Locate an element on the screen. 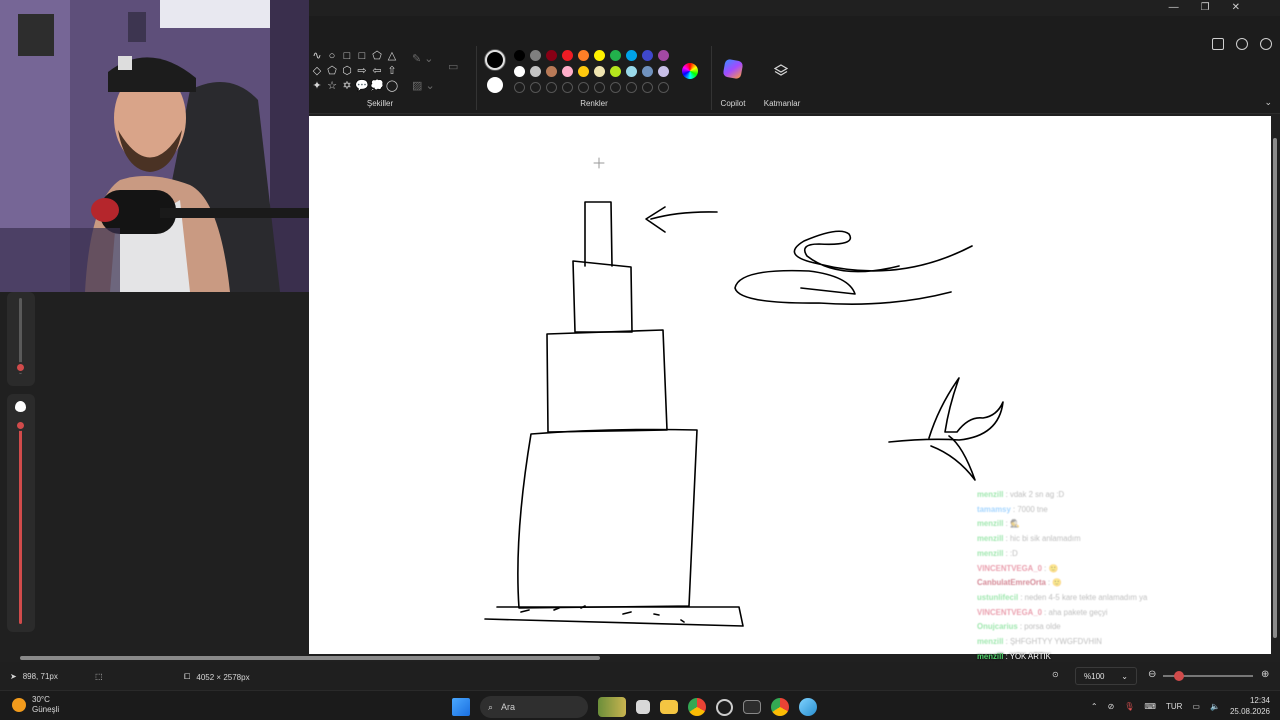 This screenshot has width=1280, height=720. shape-fill-icon: ▭ is located at coordinates (453, 66).